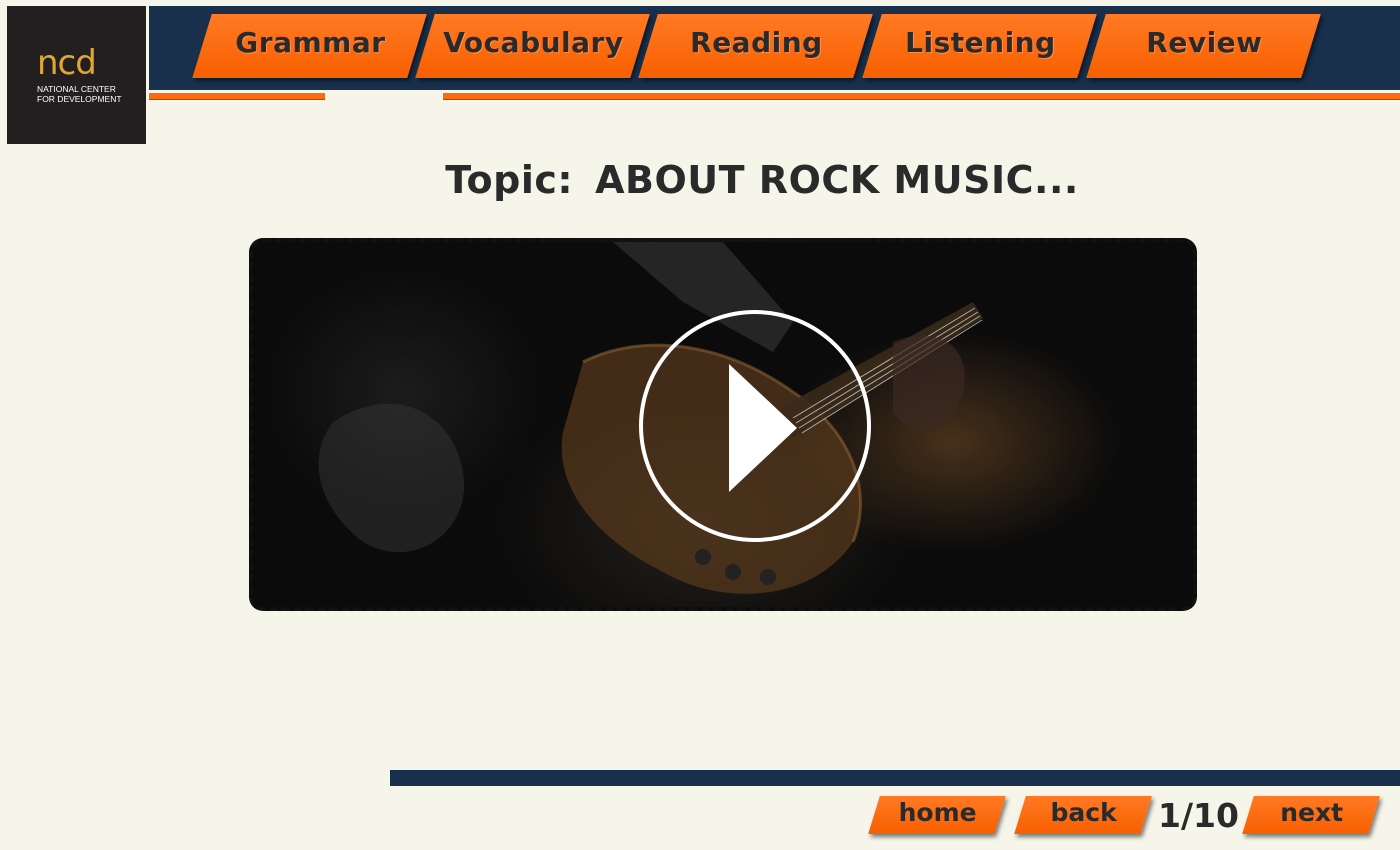 The width and height of the screenshot is (1400, 850). What do you see at coordinates (895, 778) in the screenshot?
I see `footer-bar` at bounding box center [895, 778].